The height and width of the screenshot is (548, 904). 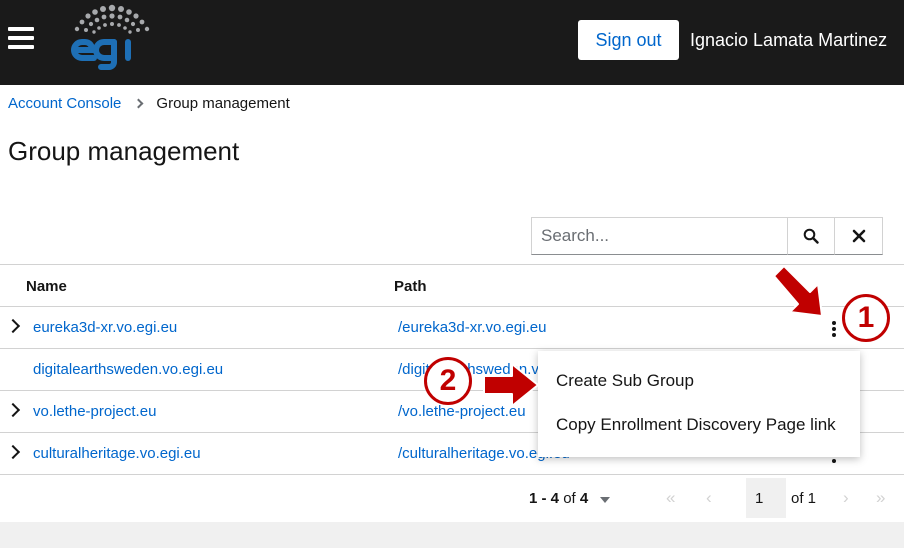 I want to click on per-page-toggle: 1 - 4 of 4, so click(x=570, y=498).